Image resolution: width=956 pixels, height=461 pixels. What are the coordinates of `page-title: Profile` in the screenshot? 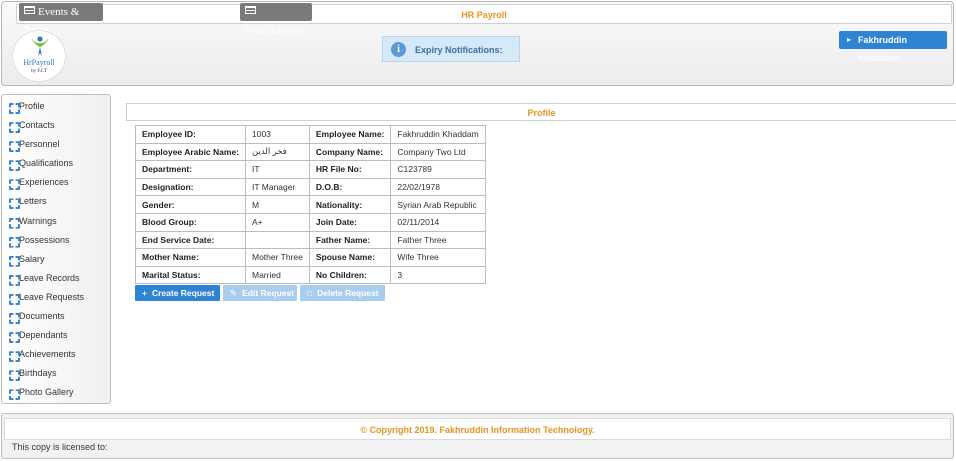 It's located at (541, 113).